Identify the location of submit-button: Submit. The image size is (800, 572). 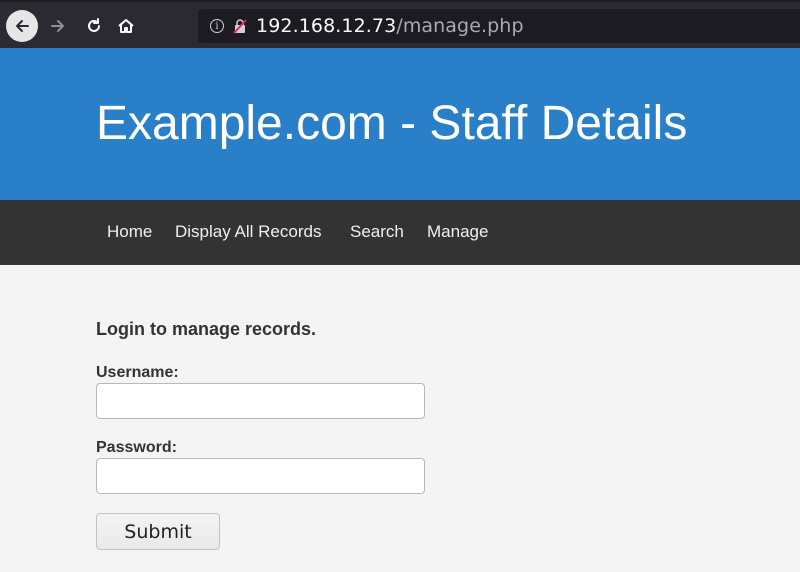
(158, 531).